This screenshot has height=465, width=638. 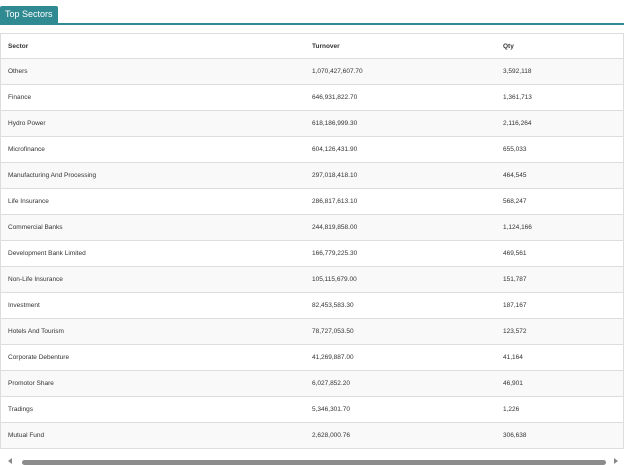 What do you see at coordinates (29, 14) in the screenshot?
I see `tab-top-sectors: Top Sectors` at bounding box center [29, 14].